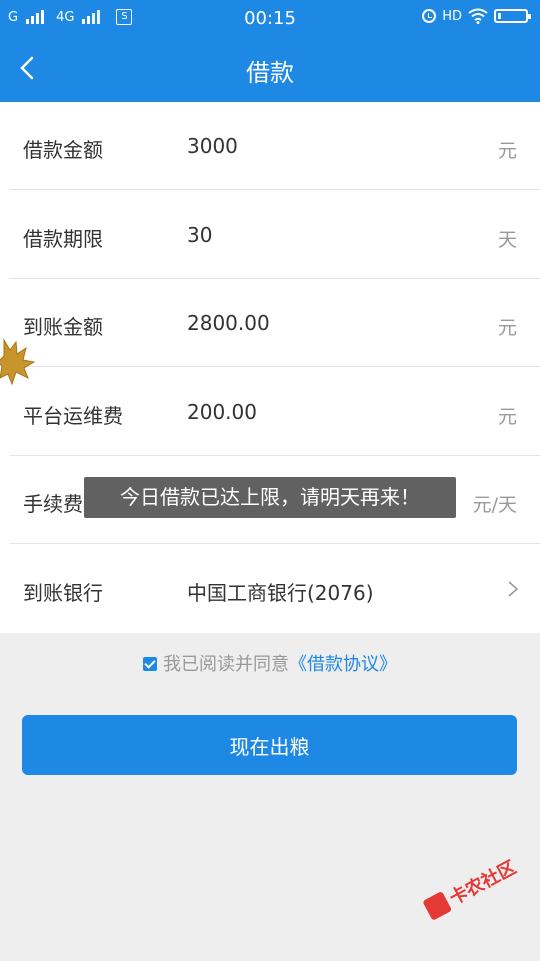 The image size is (540, 961). I want to click on watermark: 卡农社区, so click(480, 907).